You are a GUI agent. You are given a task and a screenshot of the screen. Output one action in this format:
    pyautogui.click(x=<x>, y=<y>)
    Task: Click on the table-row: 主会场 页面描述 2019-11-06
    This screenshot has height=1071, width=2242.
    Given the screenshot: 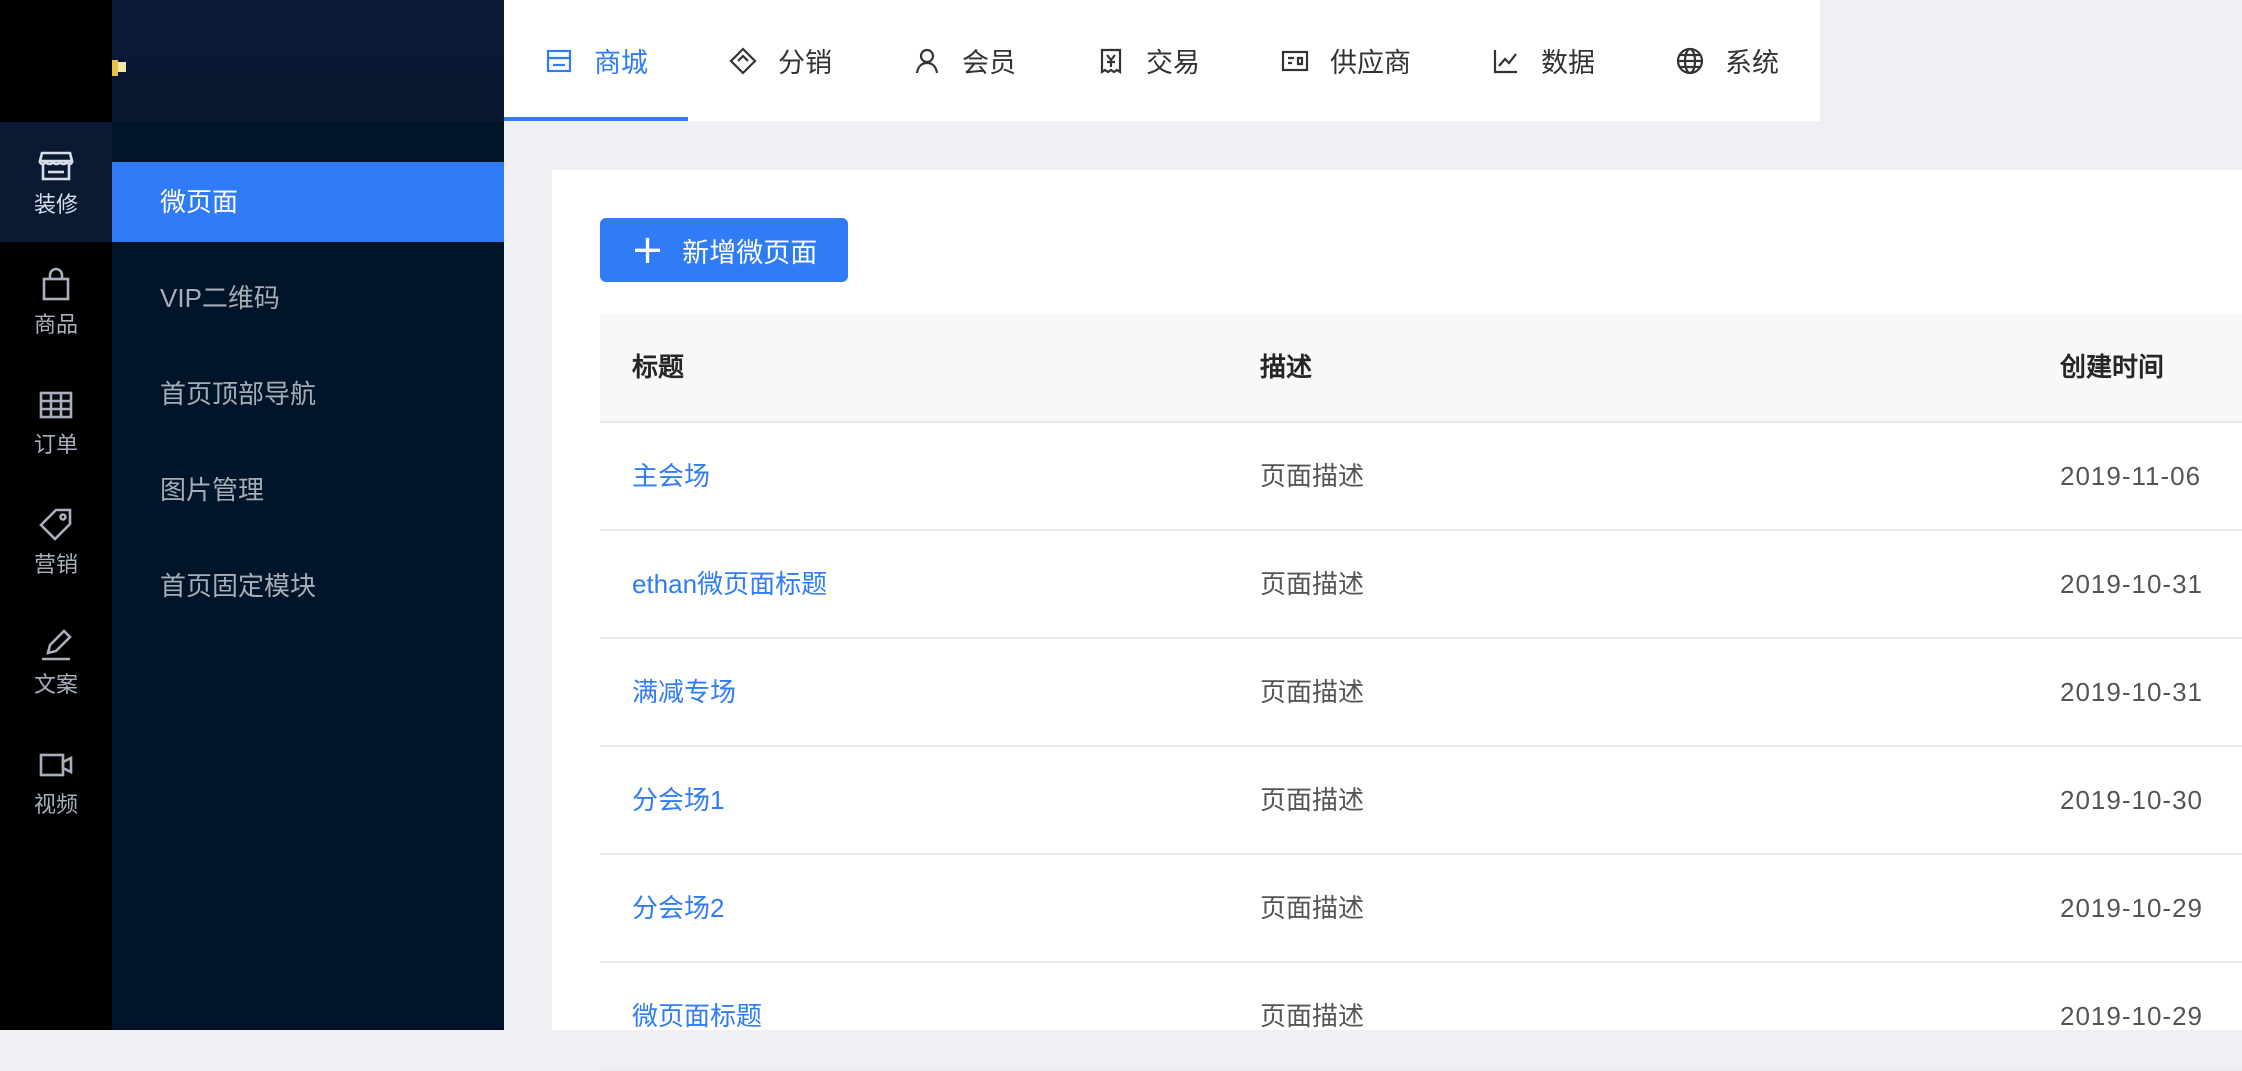 What is the action you would take?
    pyautogui.click(x=1421, y=477)
    